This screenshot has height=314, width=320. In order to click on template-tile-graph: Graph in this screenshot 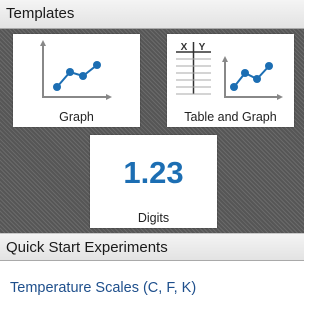, I will do `click(76, 80)`.